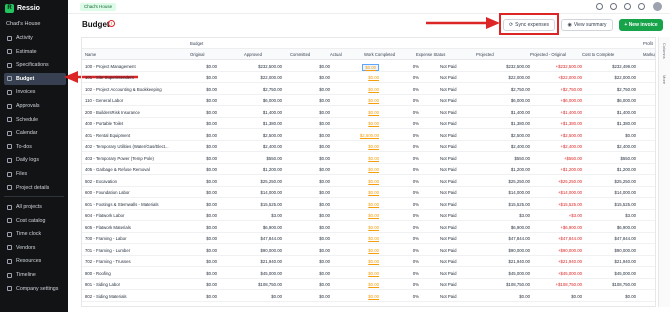  Describe the element at coordinates (98, 7) in the screenshot. I see `project-breadcrumb: Chad's House` at that location.